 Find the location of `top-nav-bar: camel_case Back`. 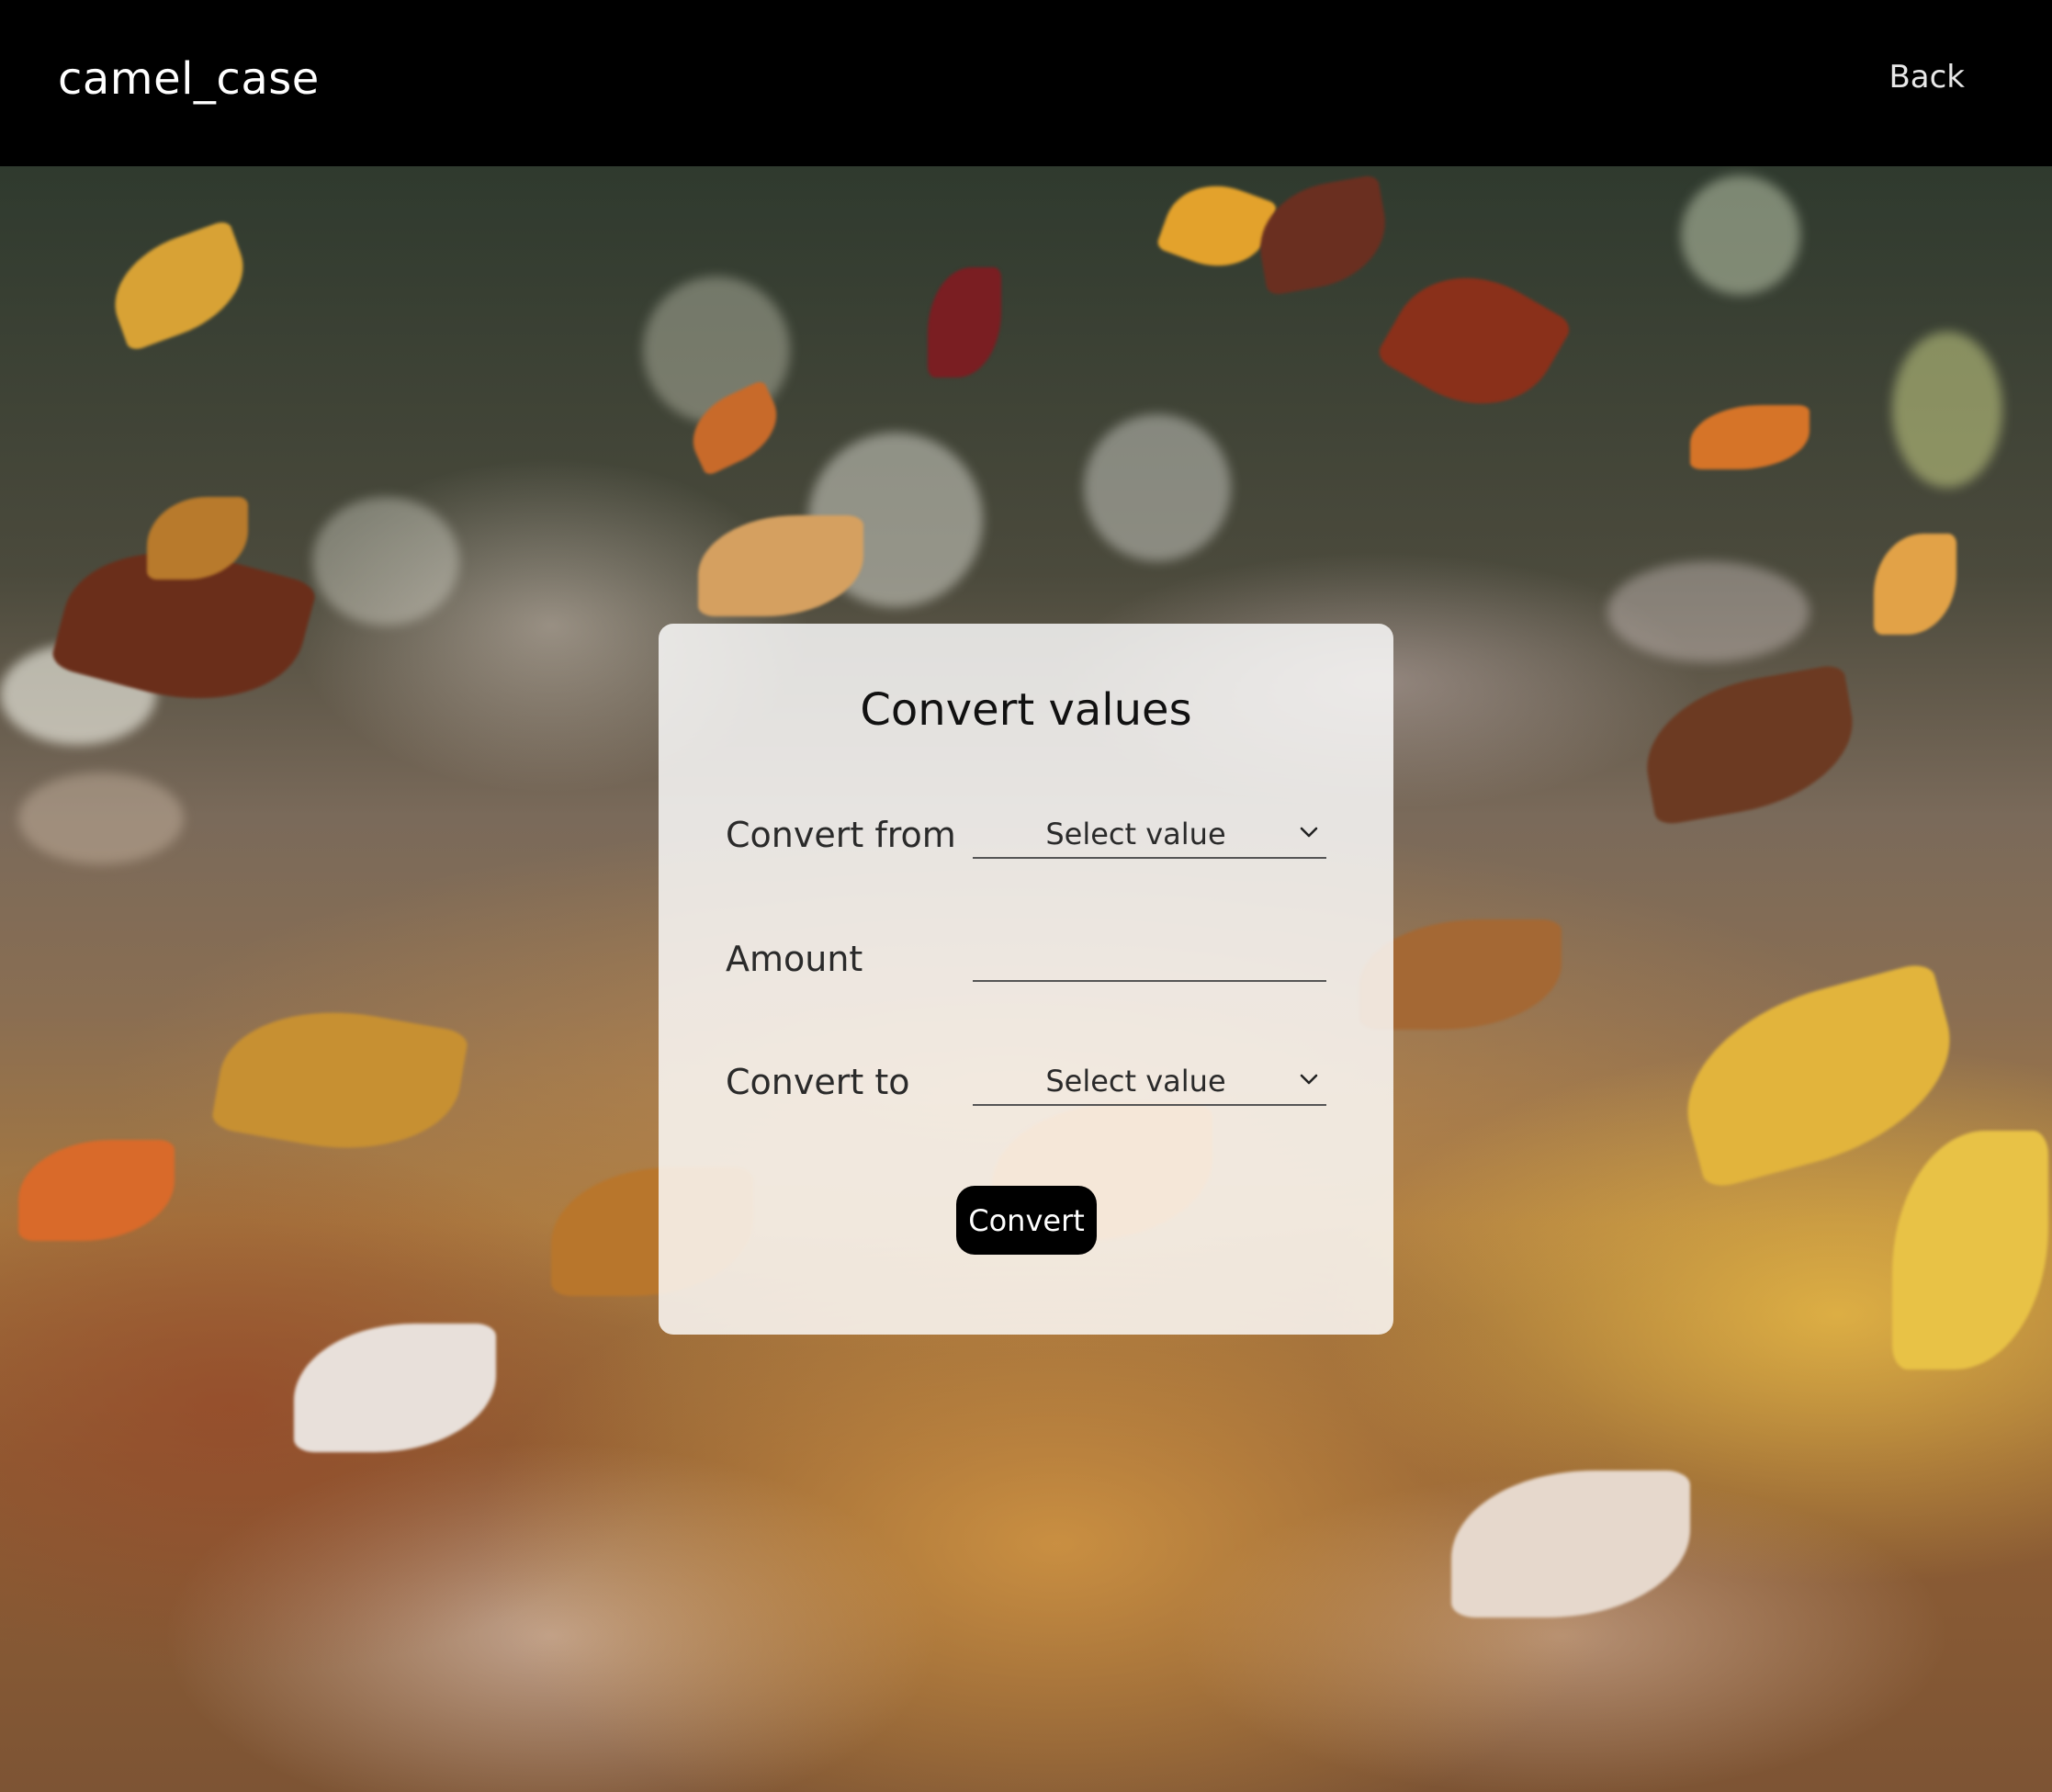

top-nav-bar: camel_case Back is located at coordinates (1026, 83).